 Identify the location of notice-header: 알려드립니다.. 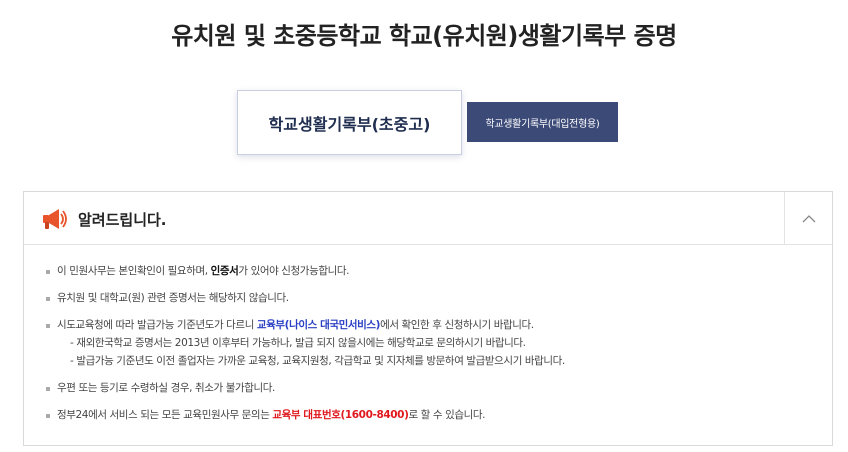
(428, 218).